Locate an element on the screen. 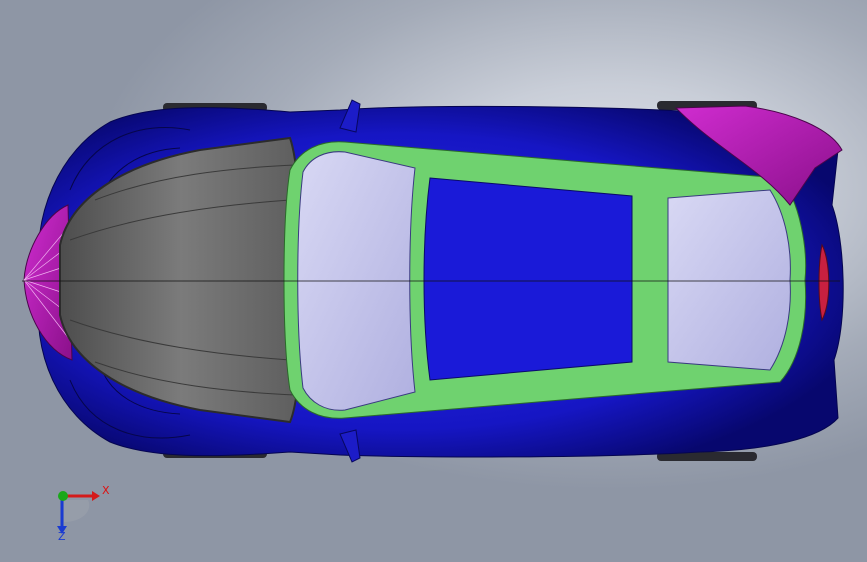 The height and width of the screenshot is (562, 867). reference-triad: X Z is located at coordinates (88, 512).